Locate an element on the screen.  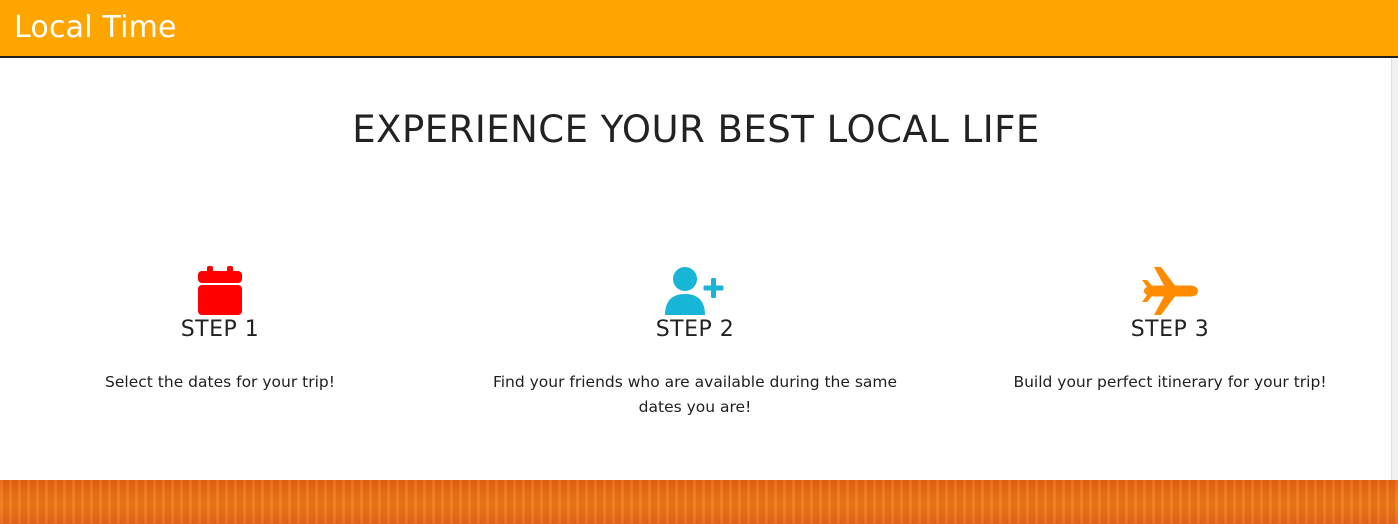
step-title: STEP 3 is located at coordinates (1170, 329).